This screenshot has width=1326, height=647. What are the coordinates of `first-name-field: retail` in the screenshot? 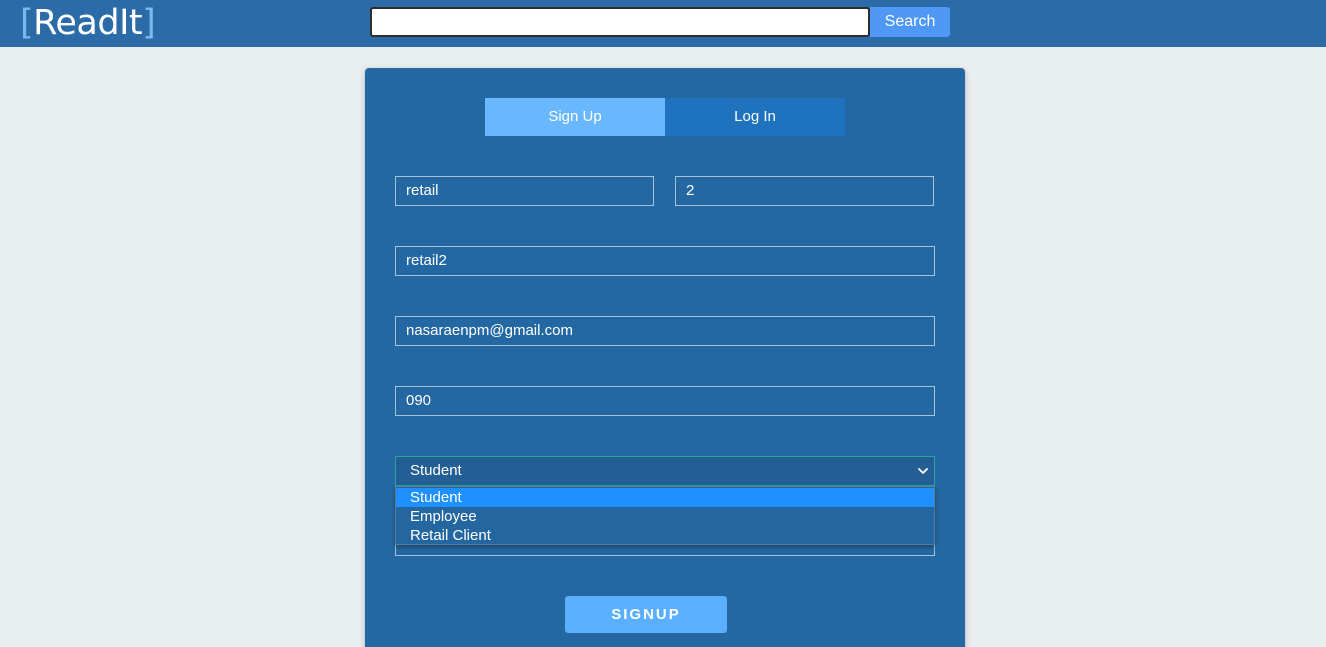 It's located at (524, 191).